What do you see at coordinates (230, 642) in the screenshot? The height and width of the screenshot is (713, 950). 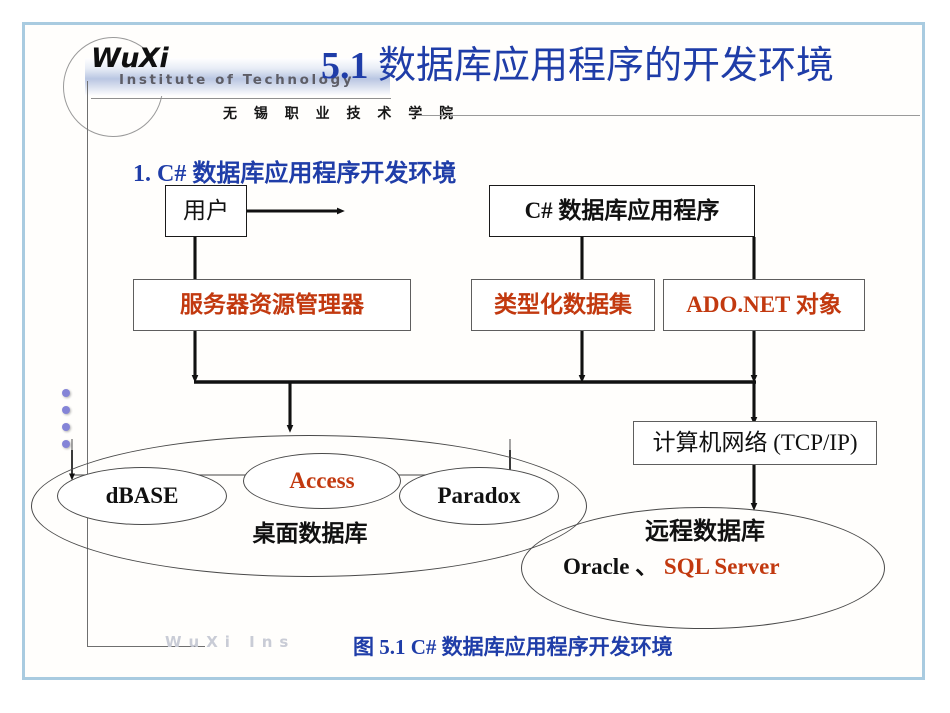 I see `footer-watermark: WuXi Ins` at bounding box center [230, 642].